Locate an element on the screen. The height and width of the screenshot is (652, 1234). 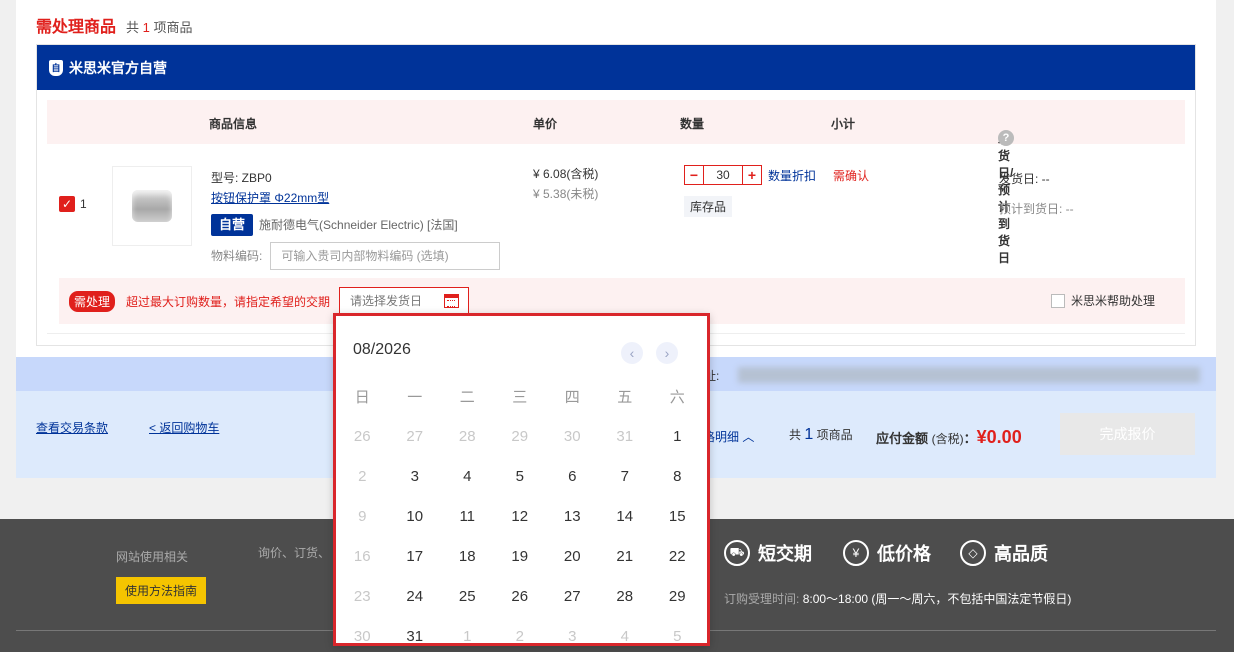
weekday-label: 六 is located at coordinates (677, 397).